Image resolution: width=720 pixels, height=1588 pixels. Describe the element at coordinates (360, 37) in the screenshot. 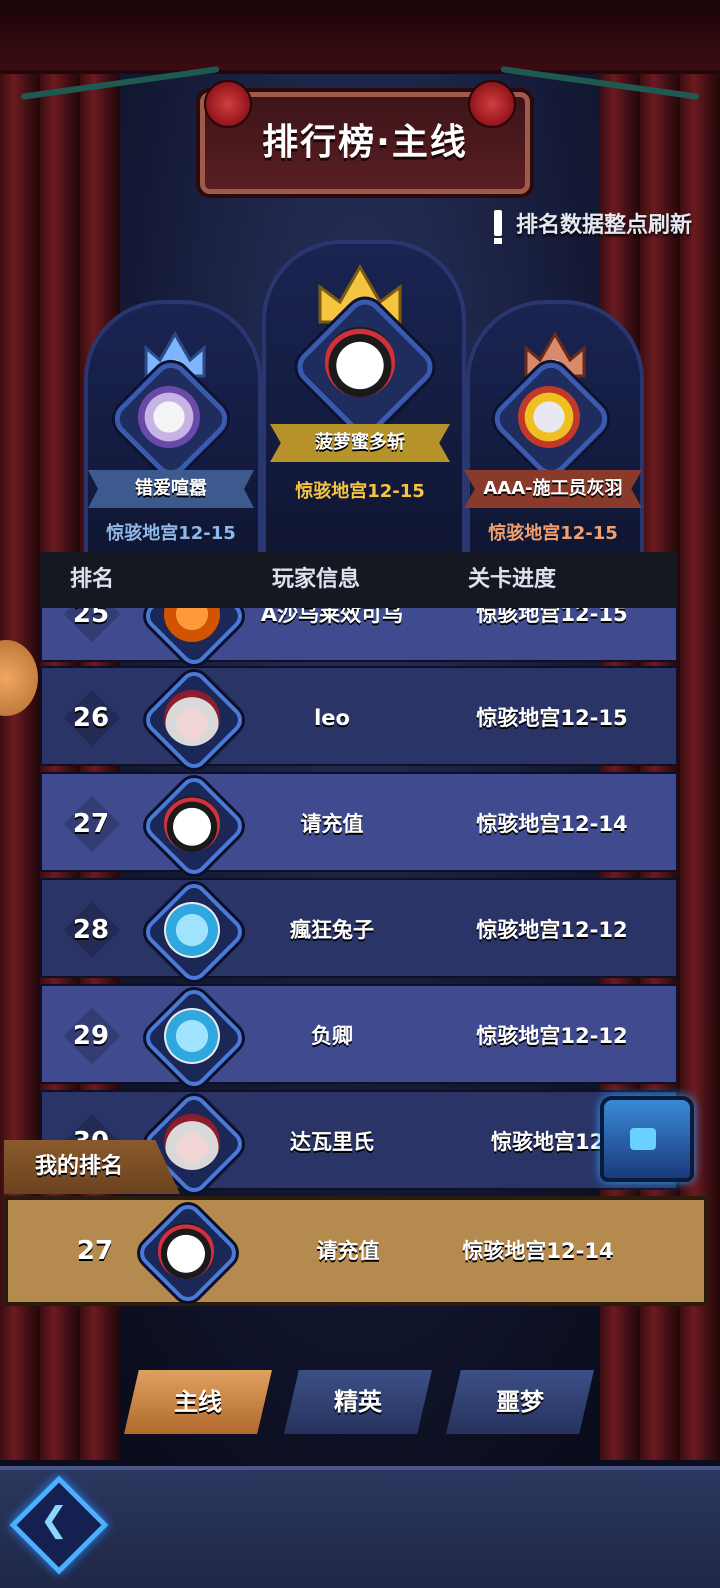

I see `top-valance` at that location.